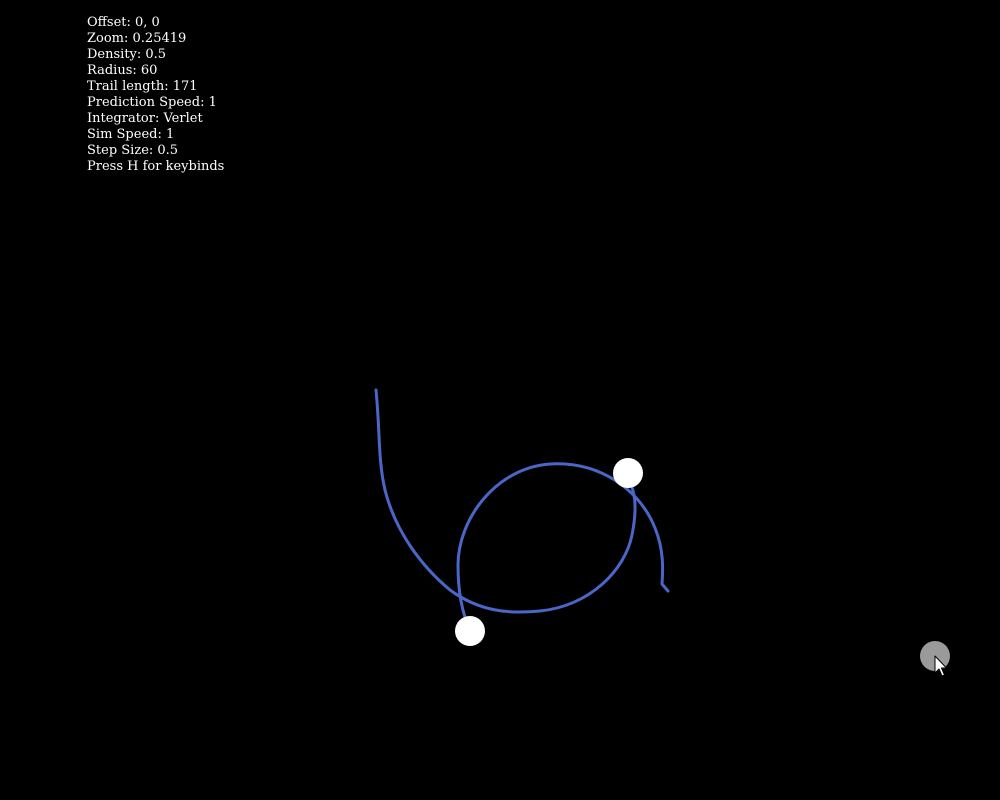 The height and width of the screenshot is (800, 1000). I want to click on orbit-trail-a, so click(505, 501).